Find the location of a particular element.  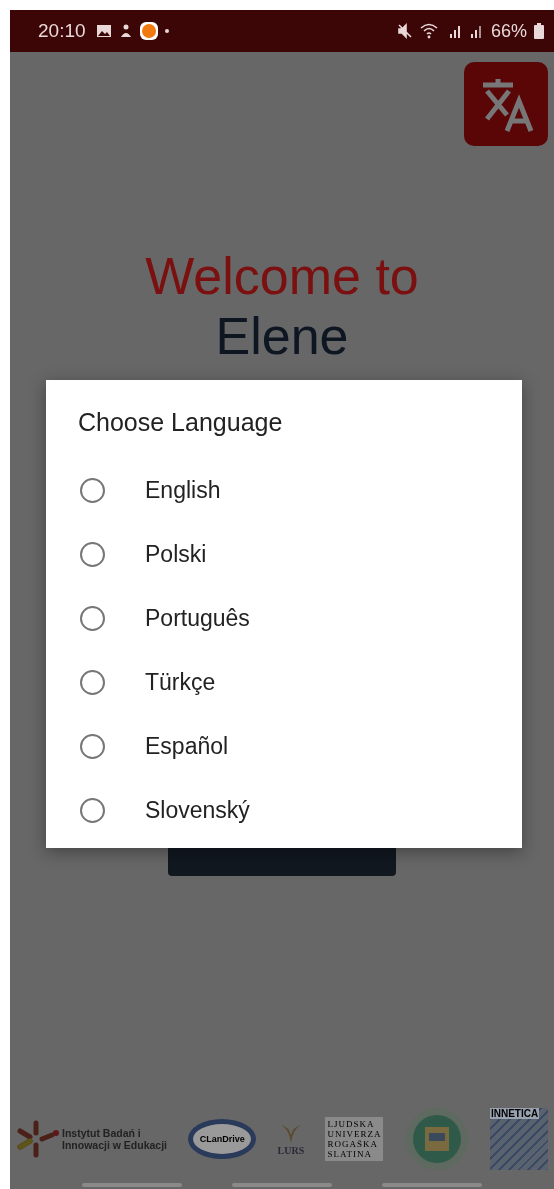

welcome-title: Welcome to is located at coordinates (282, 276).